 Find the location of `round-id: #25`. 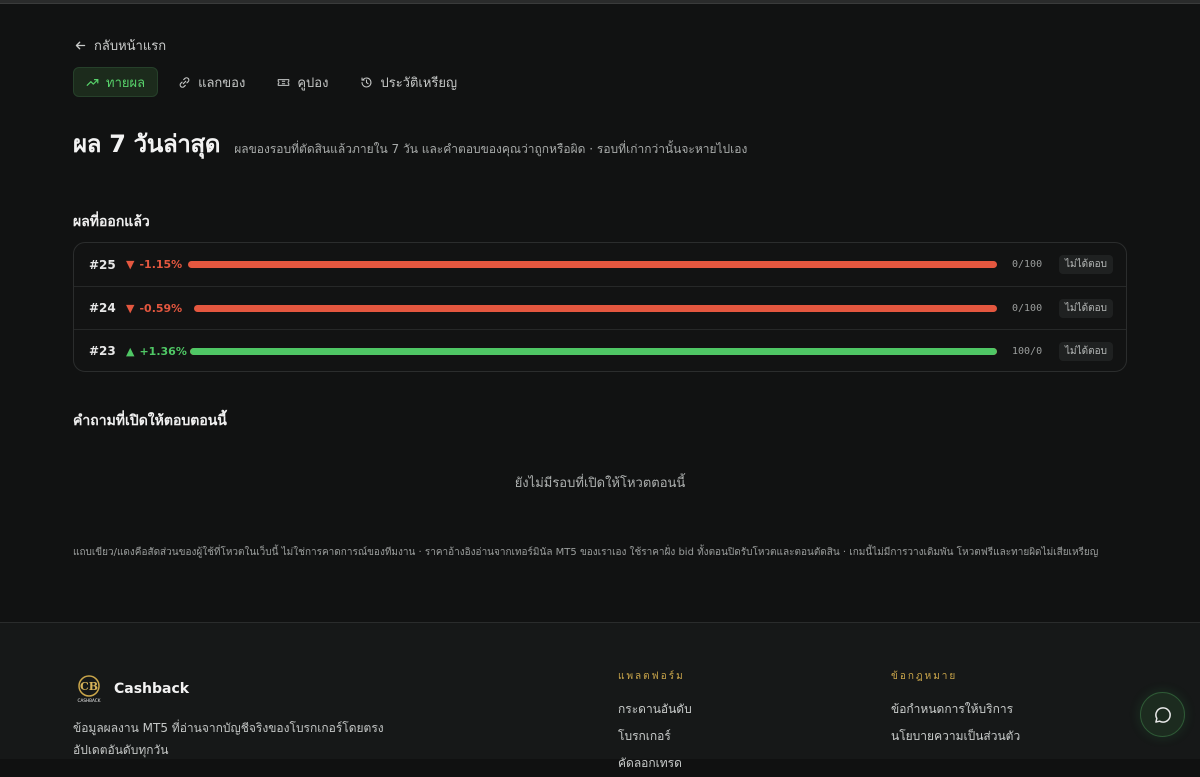

round-id: #25 is located at coordinates (102, 264).